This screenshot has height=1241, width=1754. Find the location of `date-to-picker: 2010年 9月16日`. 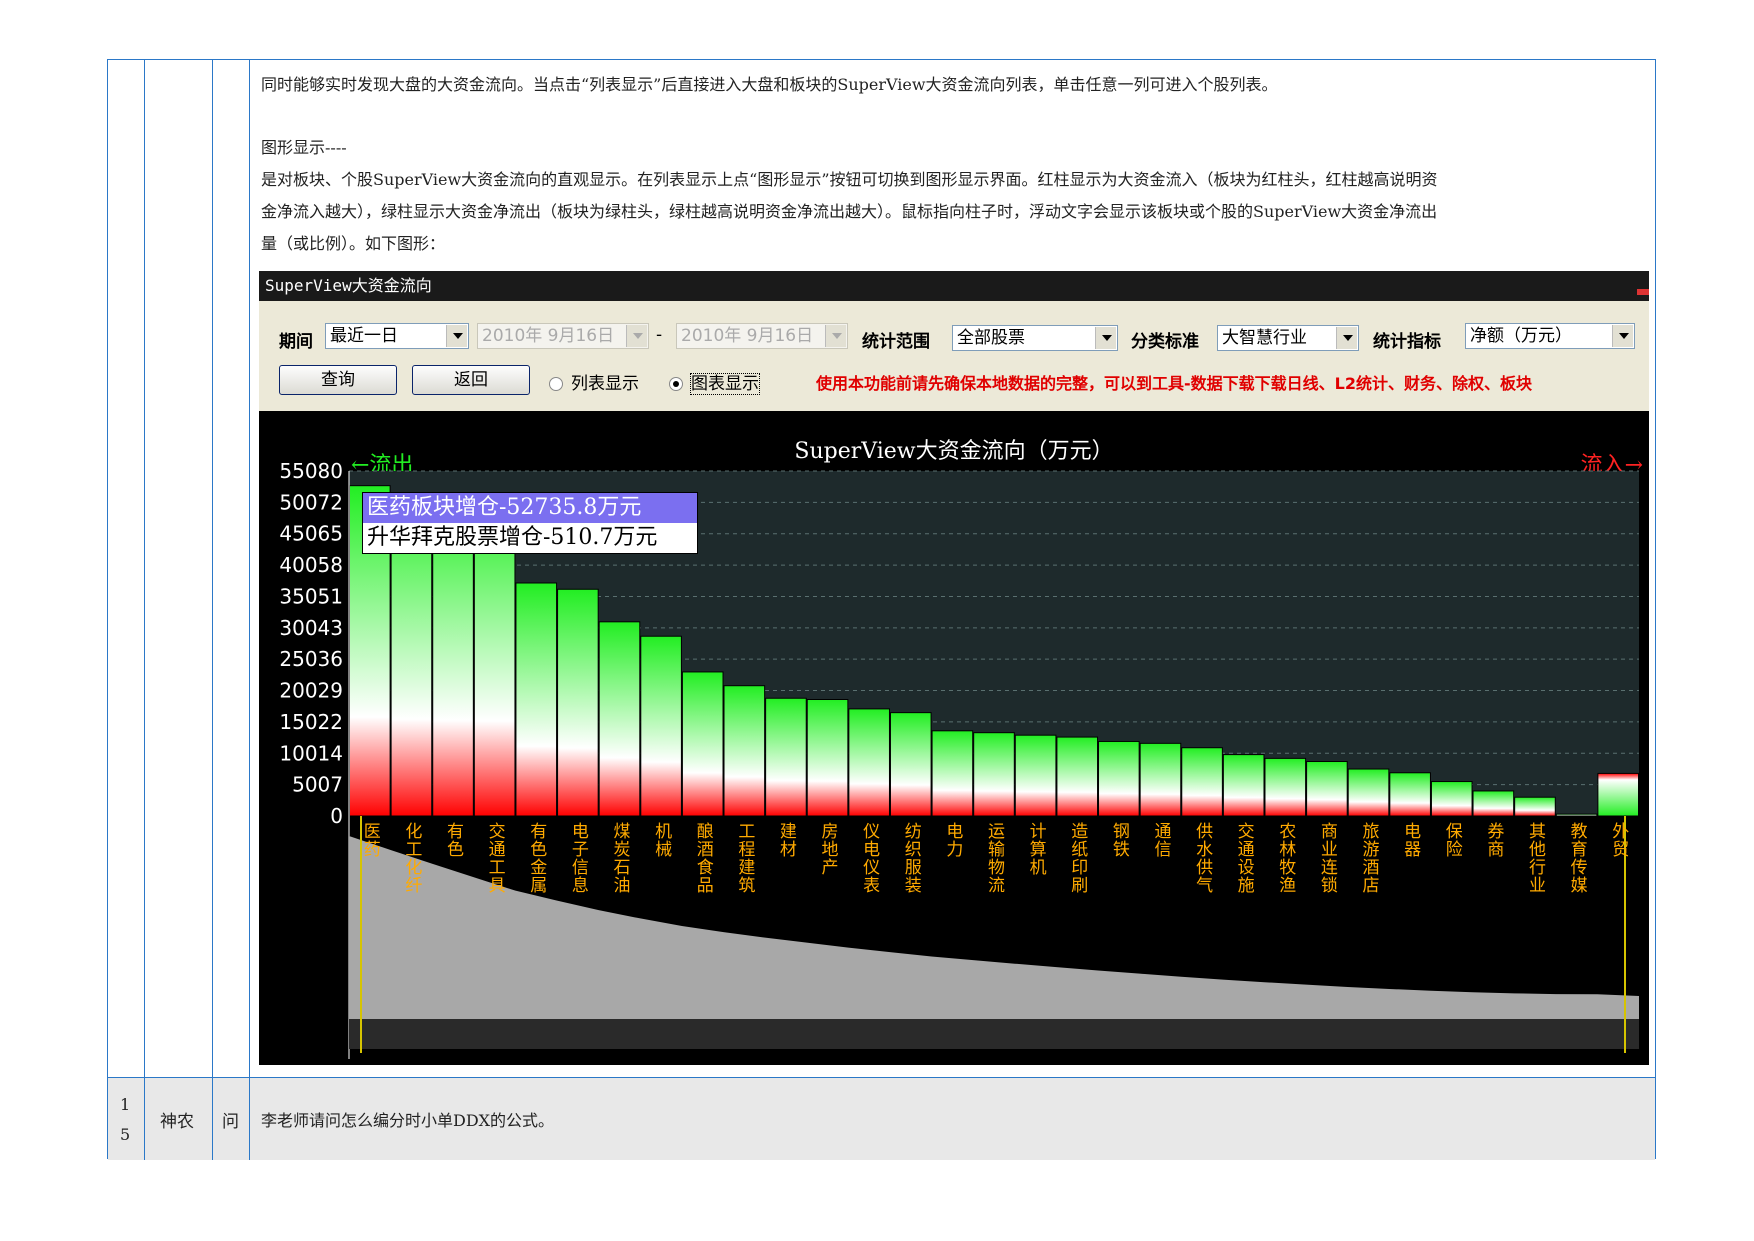

date-to-picker: 2010年 9月16日 is located at coordinates (762, 336).